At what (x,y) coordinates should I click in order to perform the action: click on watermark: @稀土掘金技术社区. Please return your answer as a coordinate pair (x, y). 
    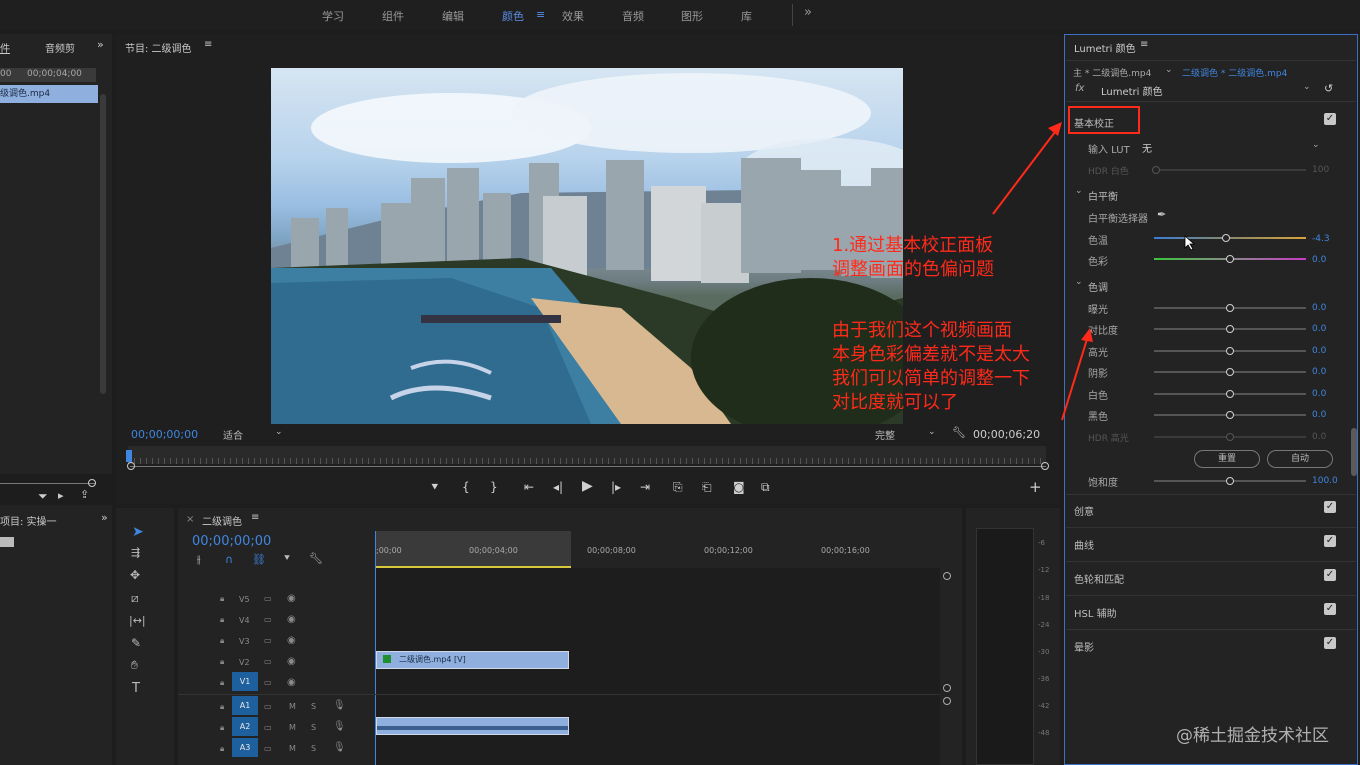
    Looking at the image, I should click on (1252, 736).